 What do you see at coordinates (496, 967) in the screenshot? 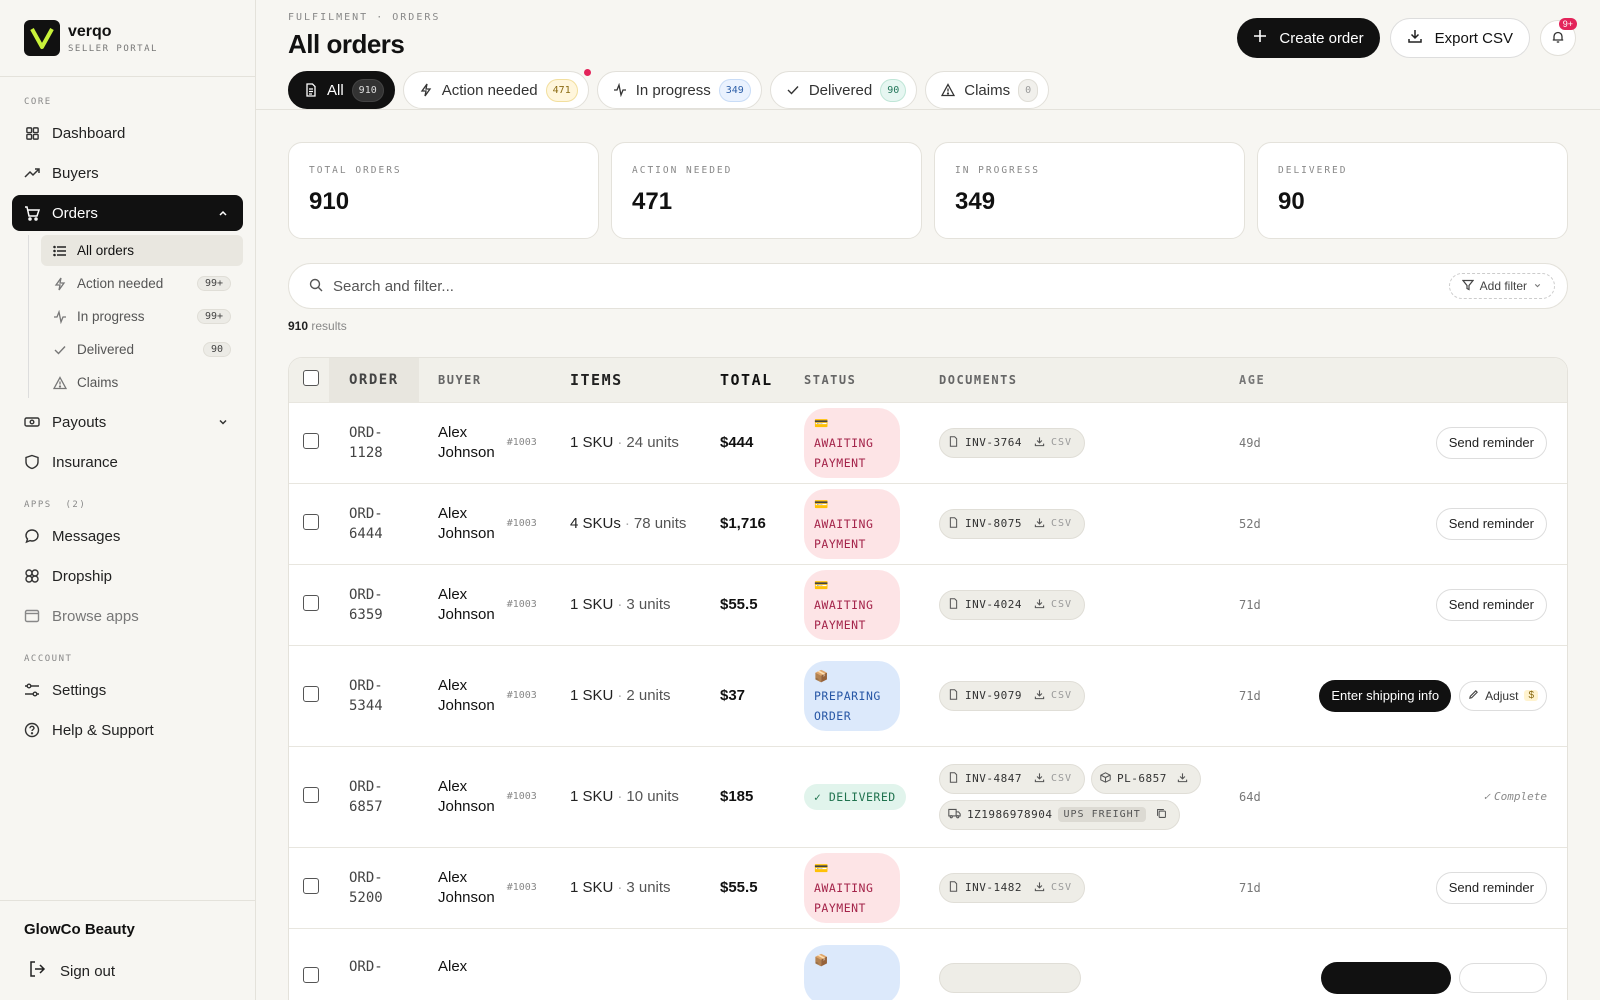
I see `buyer-name: Alex` at bounding box center [496, 967].